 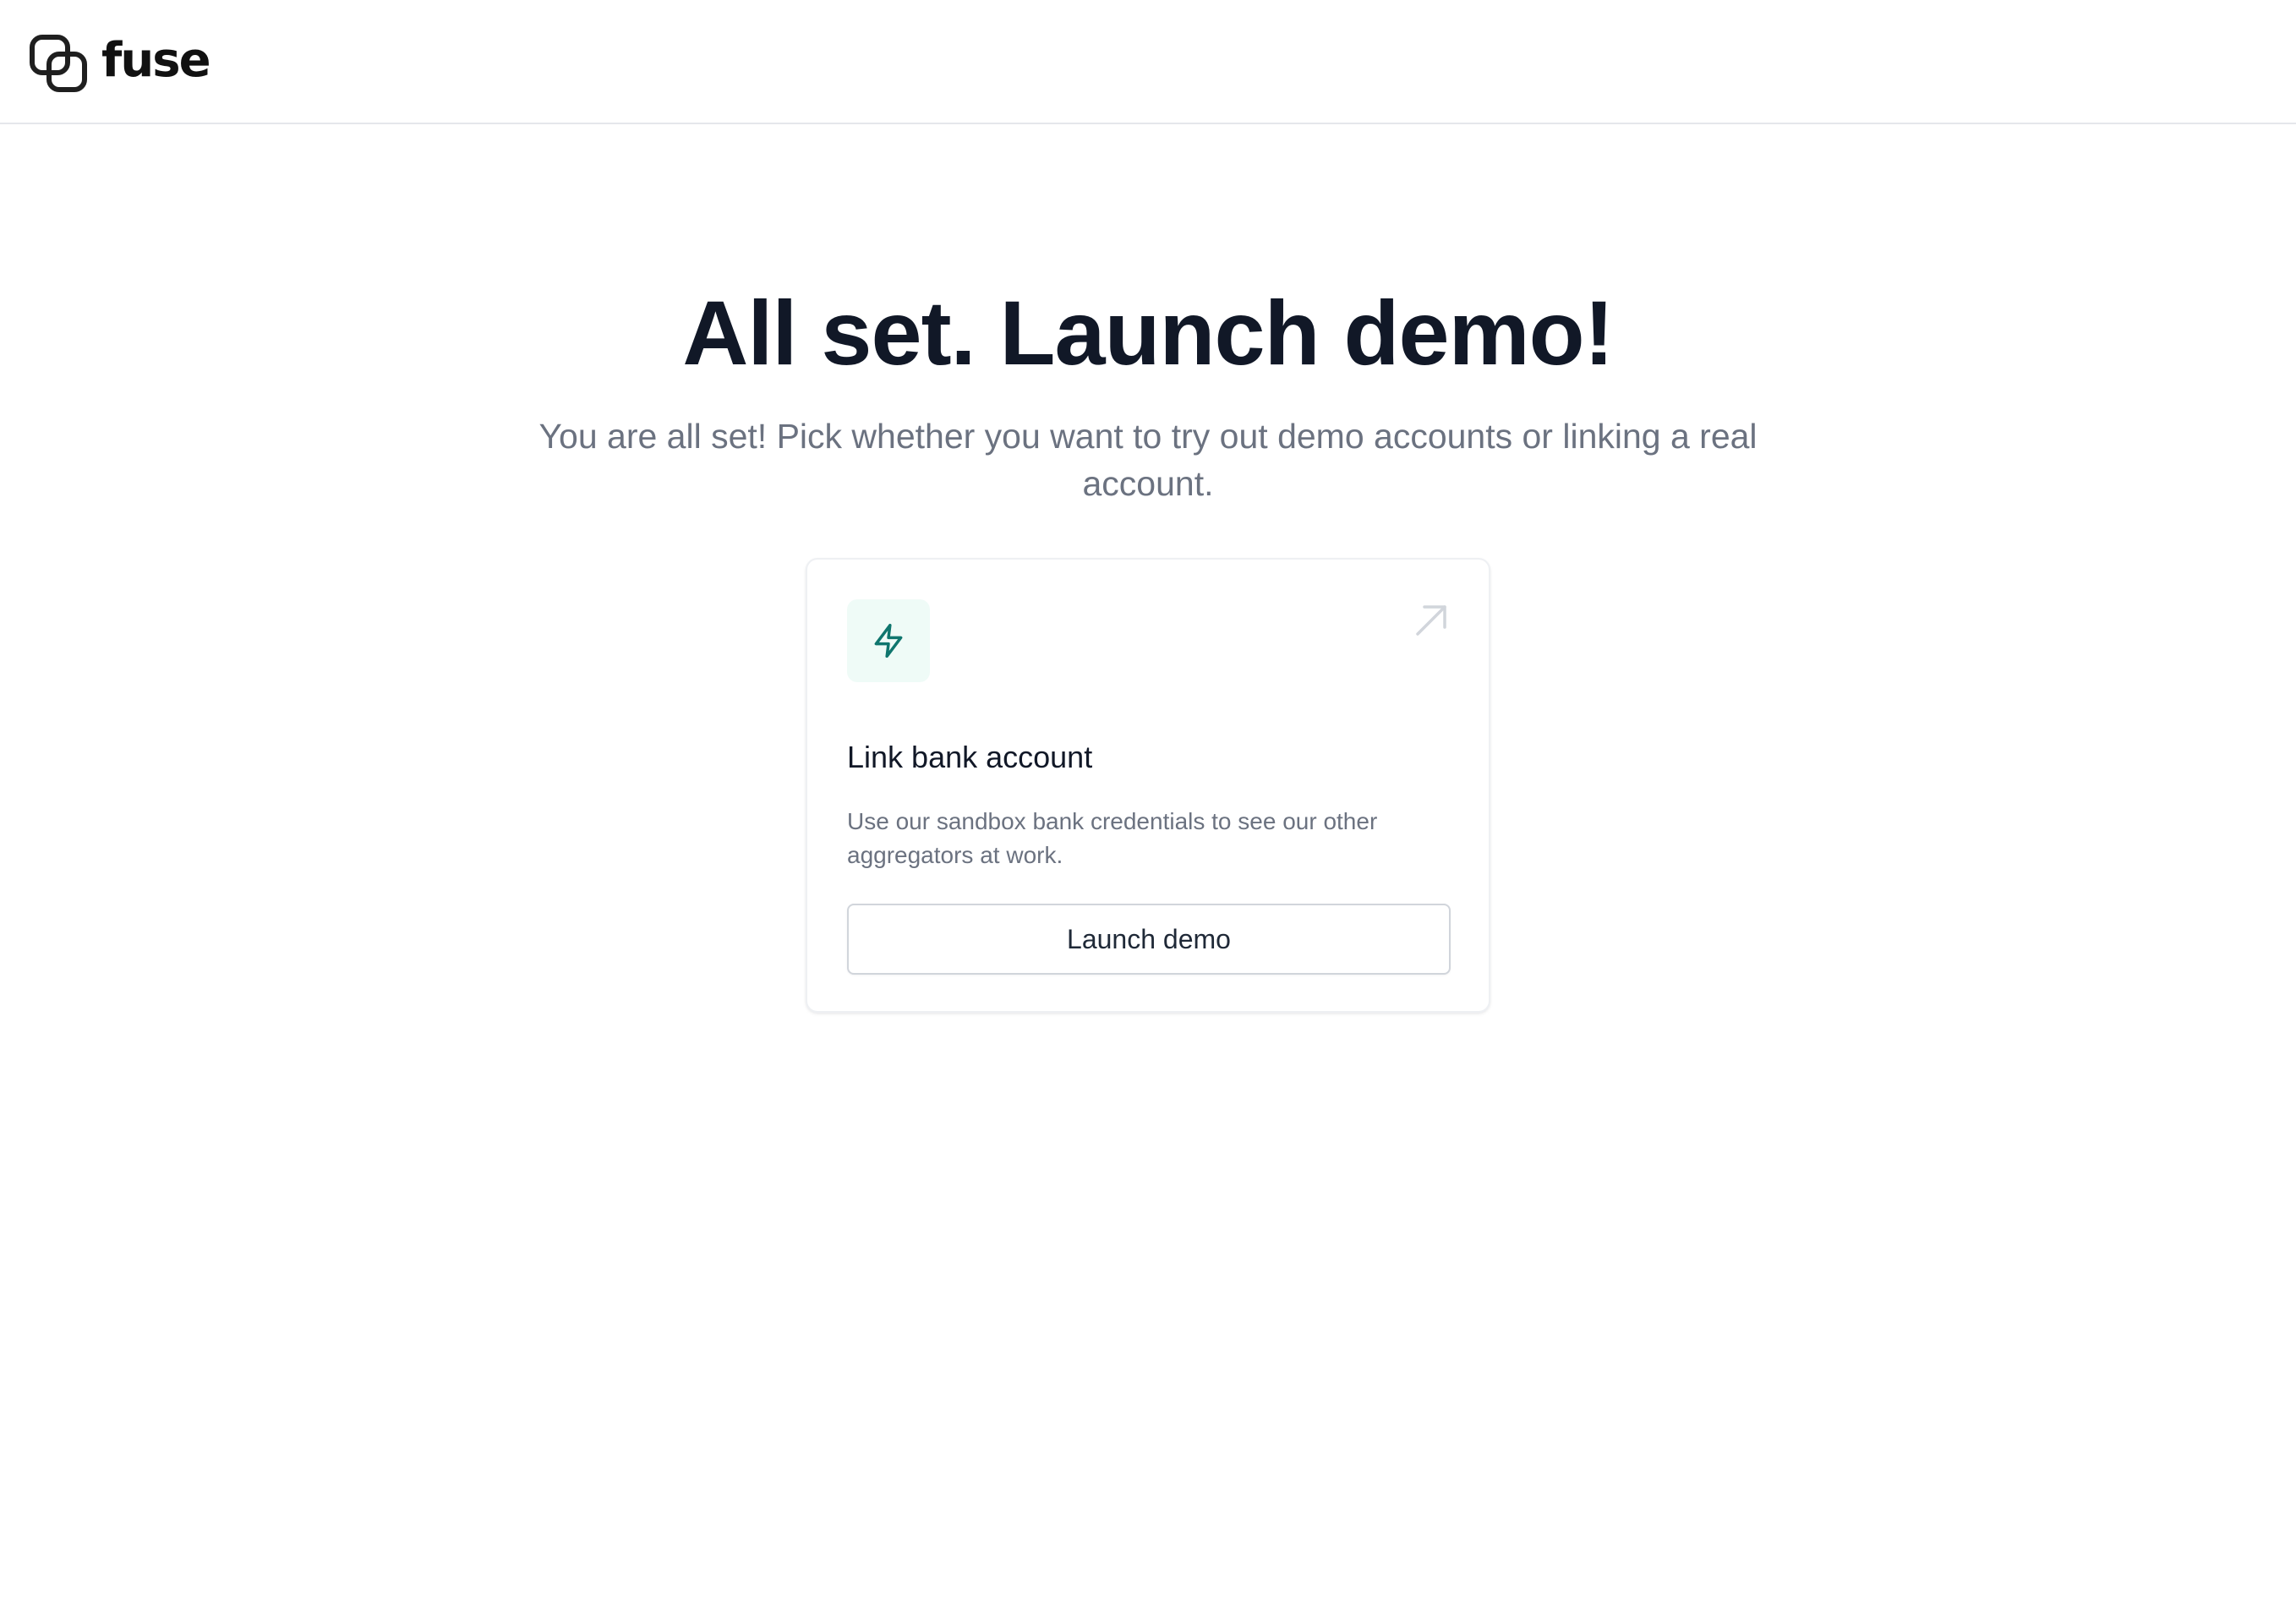 I want to click on arrow-up-right-icon, so click(x=1431, y=621).